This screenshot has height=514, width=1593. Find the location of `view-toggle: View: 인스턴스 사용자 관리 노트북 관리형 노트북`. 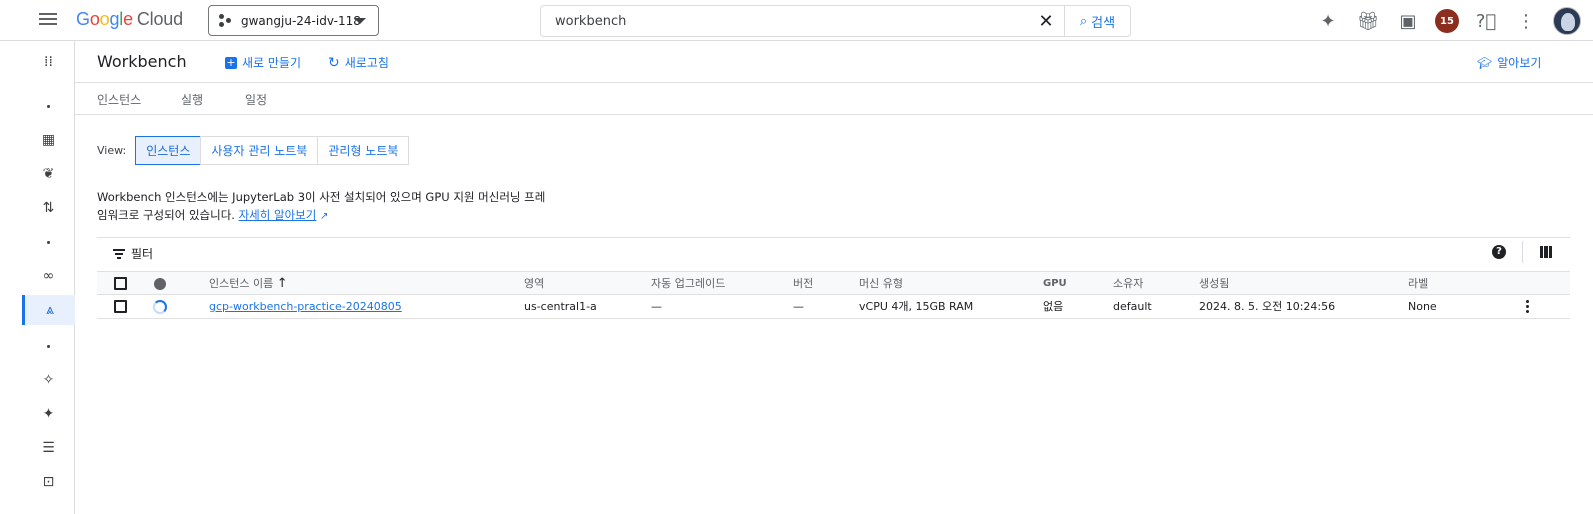

view-toggle: View: 인스턴스 사용자 관리 노트북 관리형 노트북 is located at coordinates (253, 150).